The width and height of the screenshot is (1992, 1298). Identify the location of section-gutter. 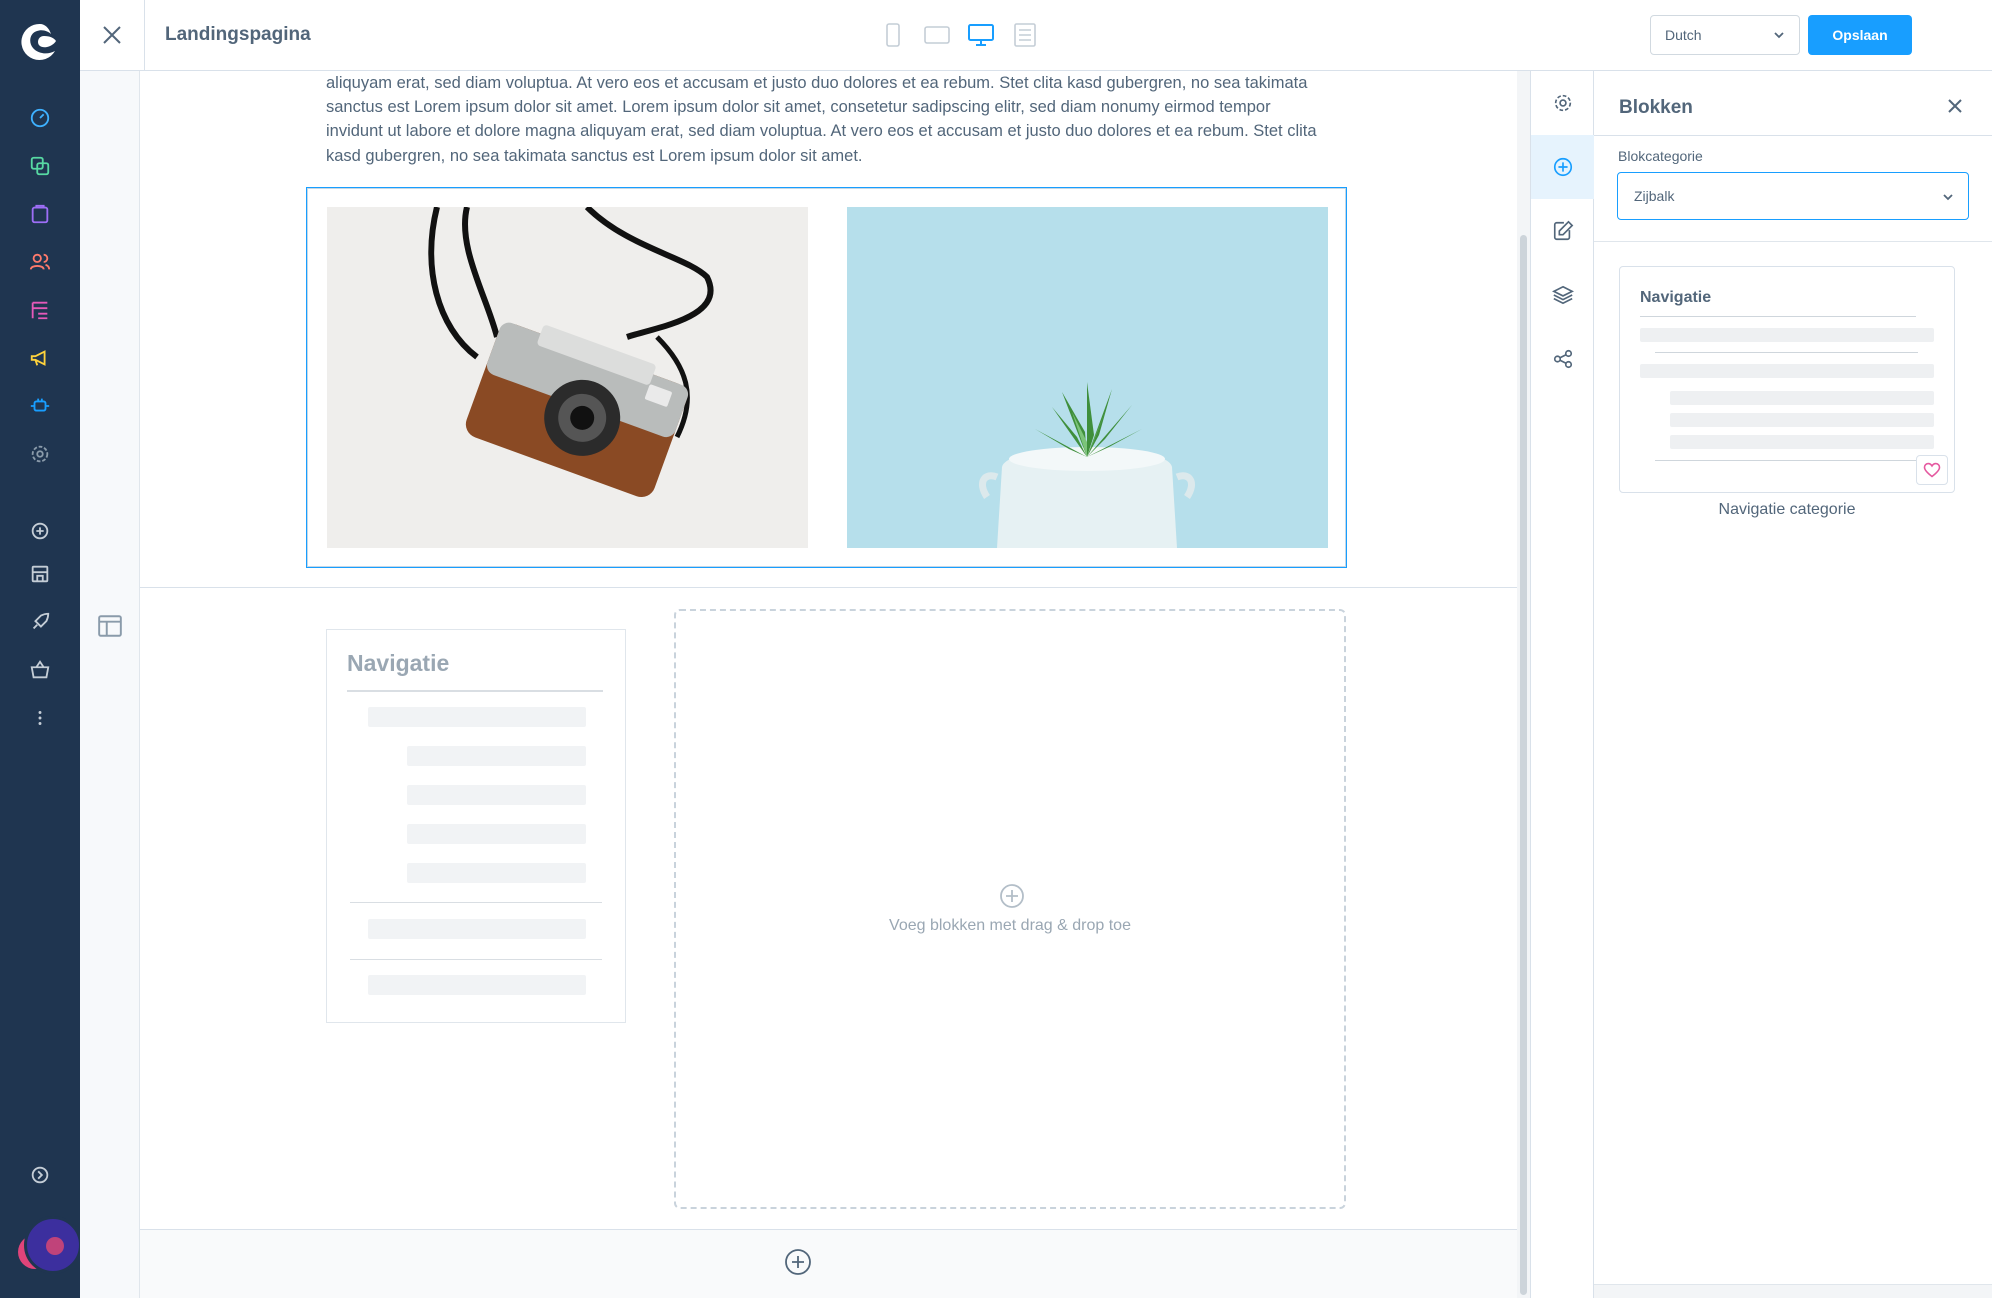
(110, 684).